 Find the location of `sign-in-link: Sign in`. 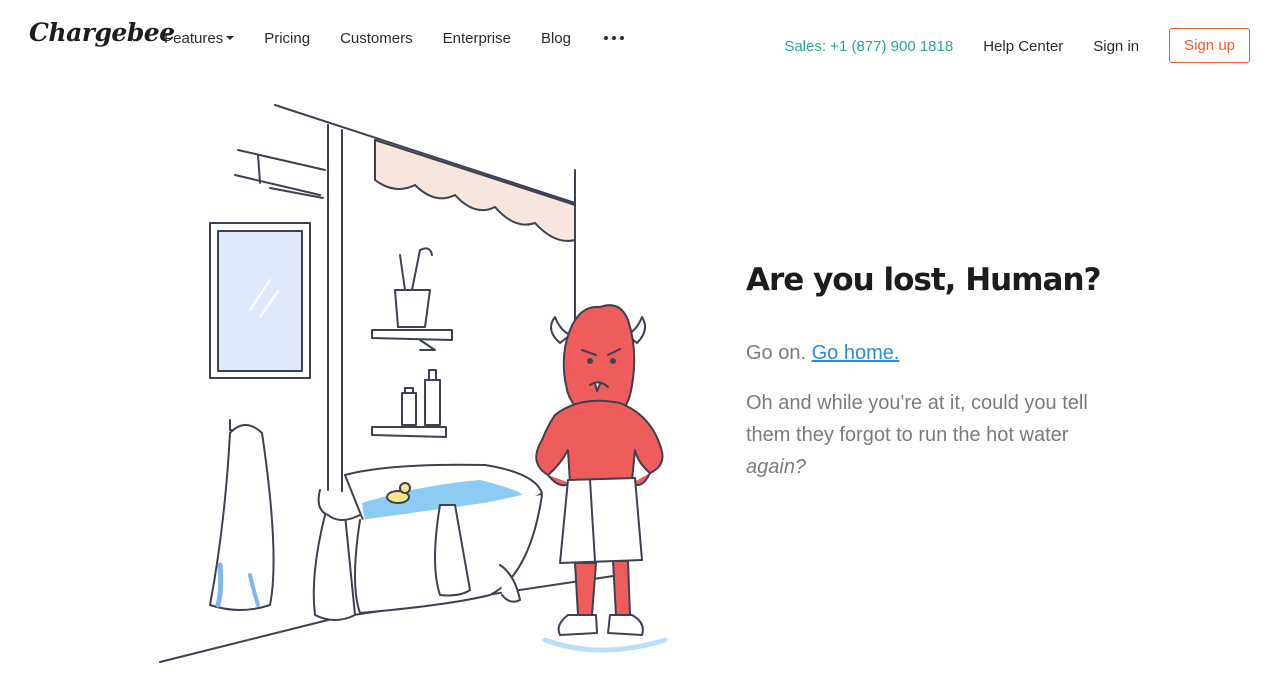

sign-in-link: Sign in is located at coordinates (1116, 46).